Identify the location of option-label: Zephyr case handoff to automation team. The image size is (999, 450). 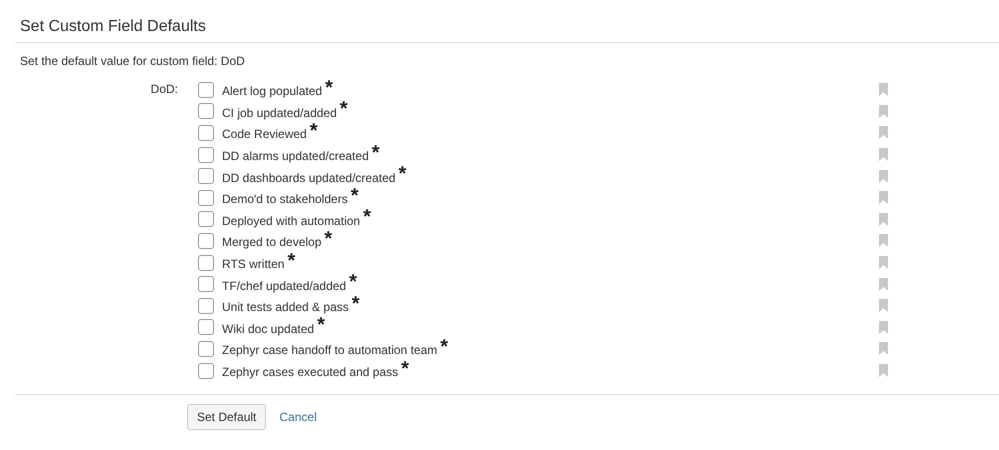
(330, 350).